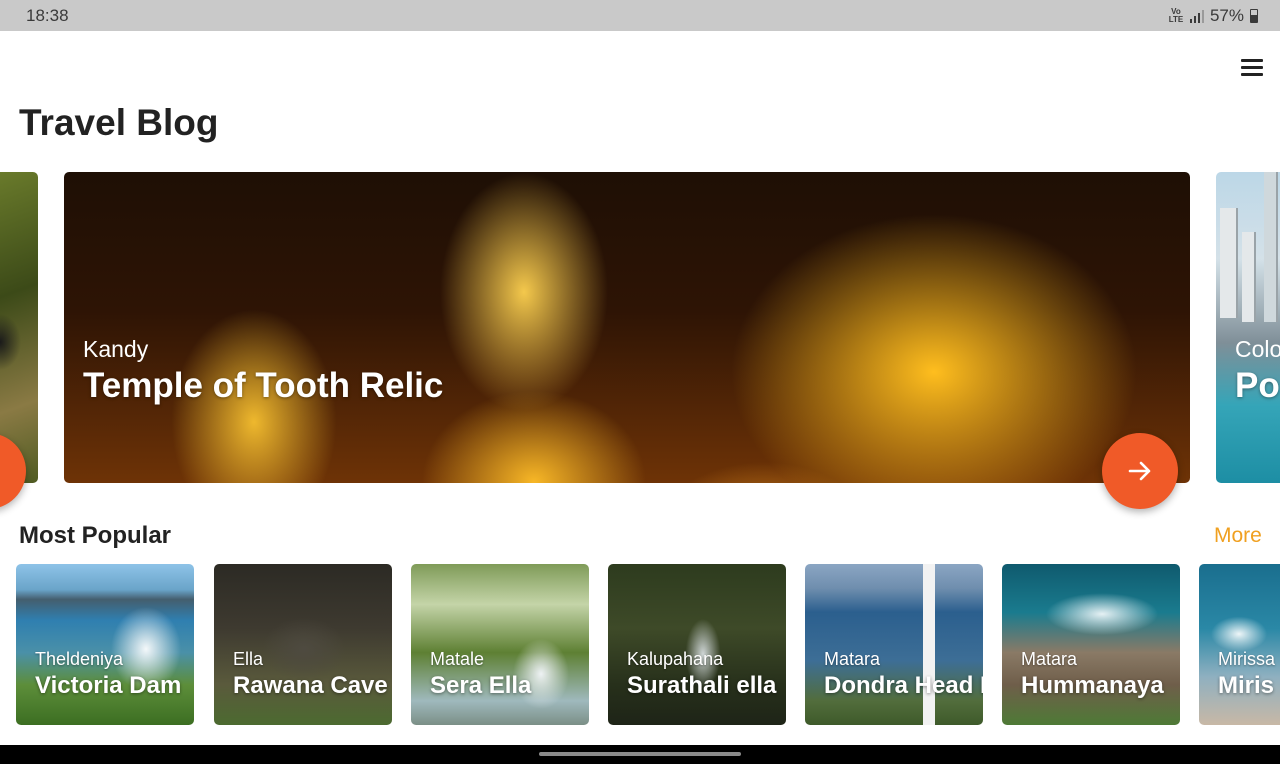  I want to click on arrow-left-icon, so click(1, 471).